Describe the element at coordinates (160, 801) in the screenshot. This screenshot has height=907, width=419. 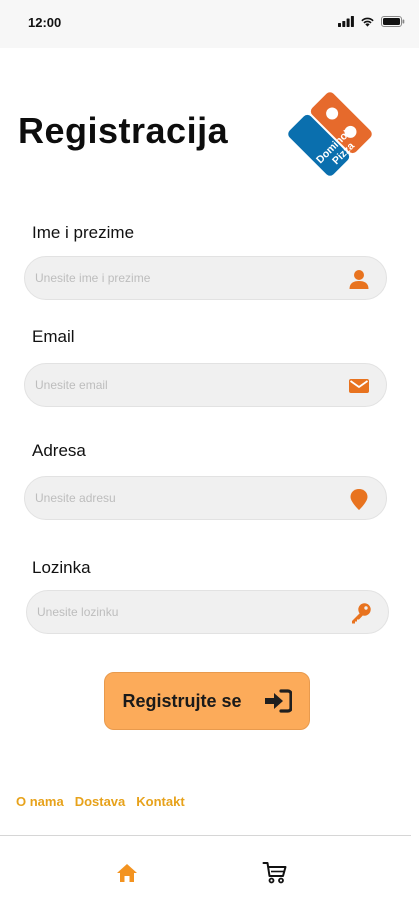
I see `footer-link-contact: Kontakt` at that location.